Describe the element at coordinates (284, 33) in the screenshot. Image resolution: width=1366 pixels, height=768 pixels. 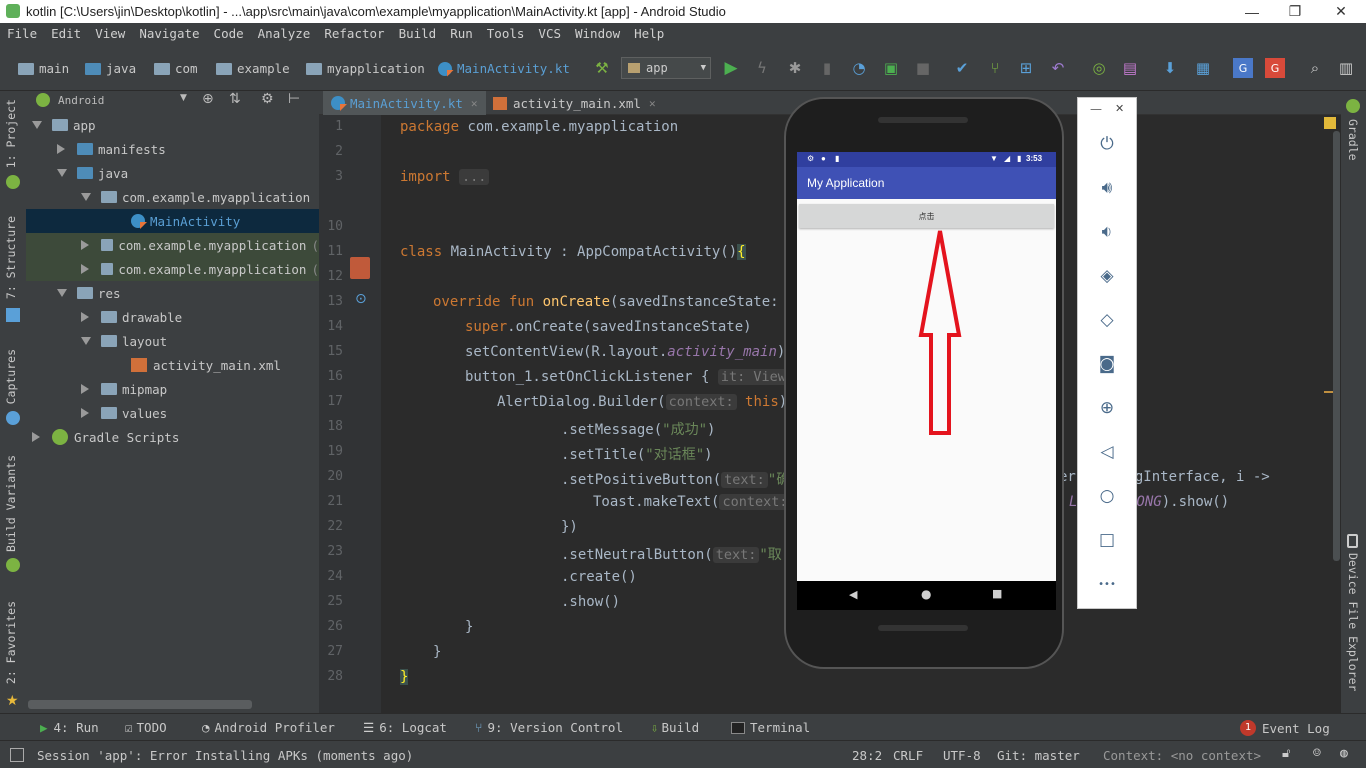
I see `menu-analyze: Analyze` at that location.